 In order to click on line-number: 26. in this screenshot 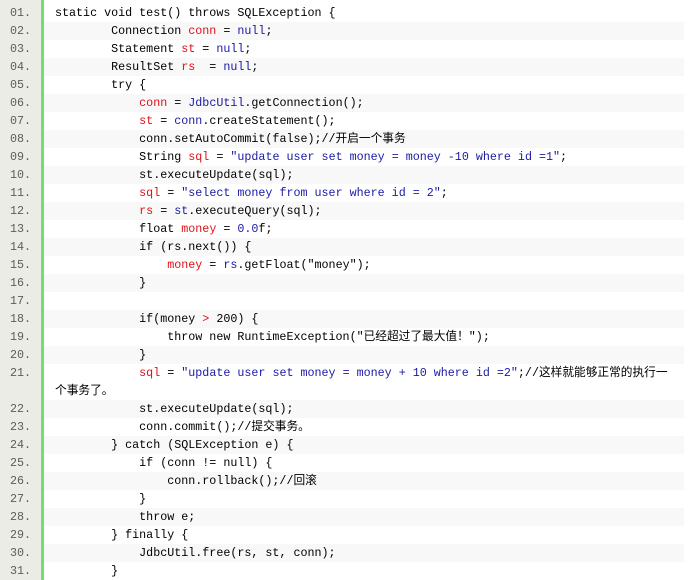, I will do `click(20, 481)`.